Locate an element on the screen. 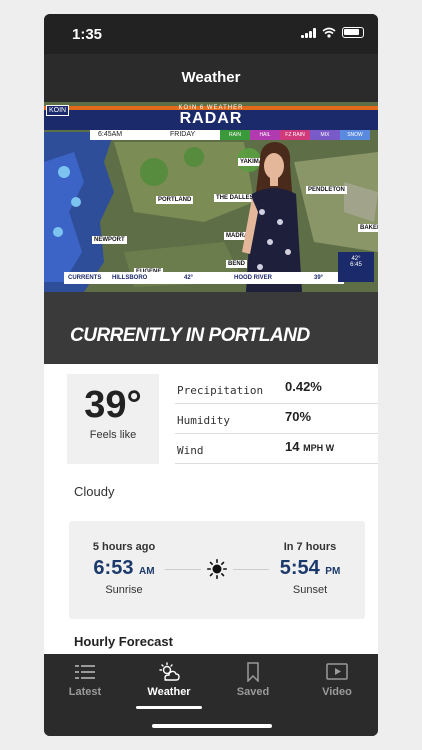  status-time: 1:35 is located at coordinates (87, 34).